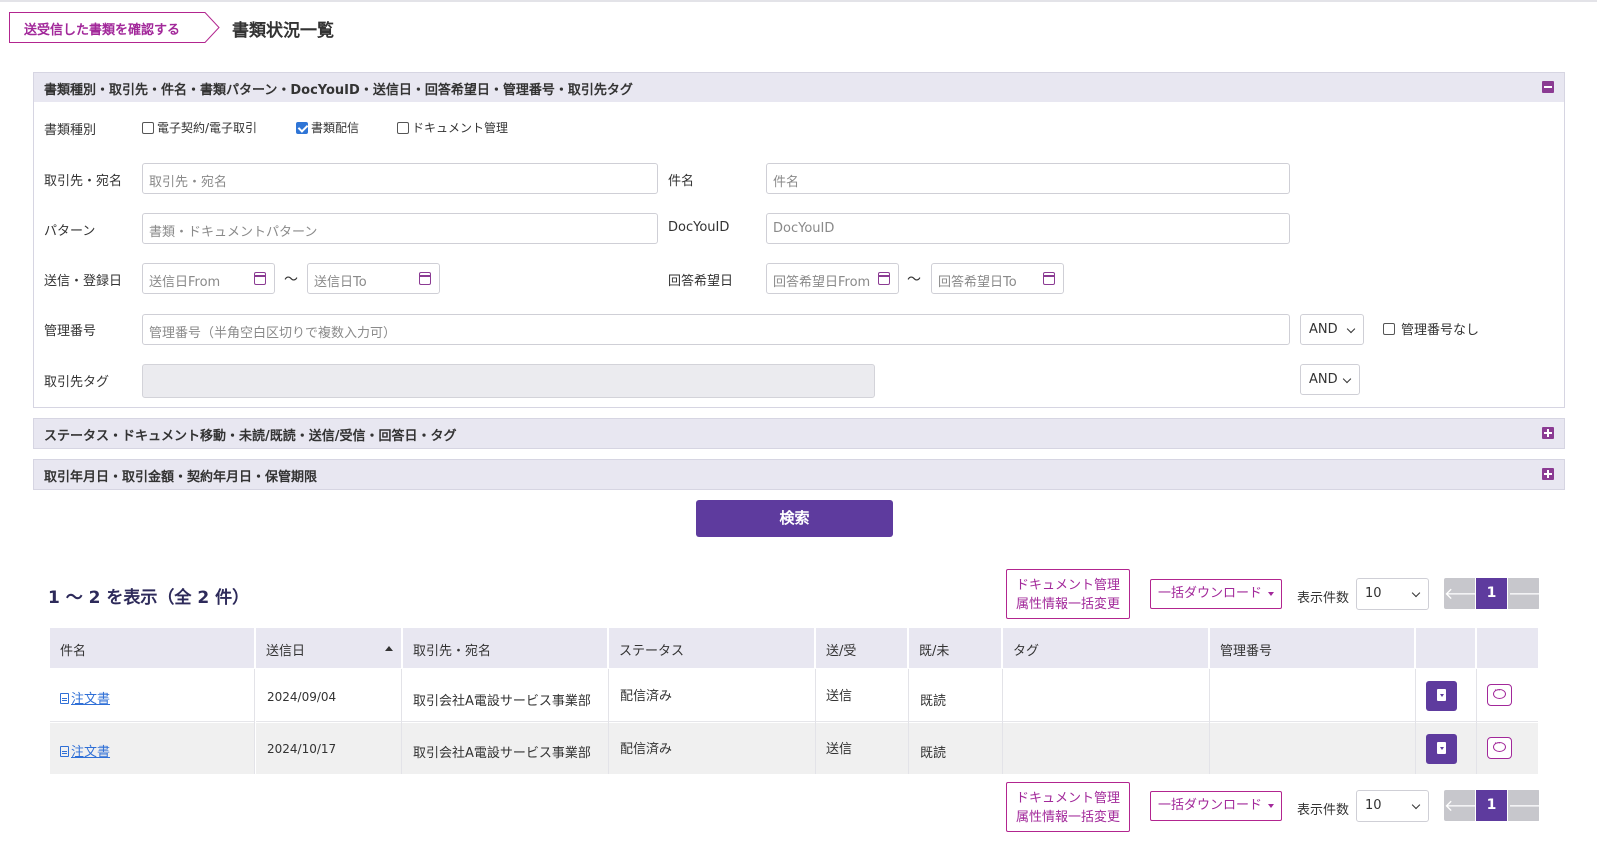 The height and width of the screenshot is (852, 1597). What do you see at coordinates (389, 648) in the screenshot?
I see `sort-ascending-icon` at bounding box center [389, 648].